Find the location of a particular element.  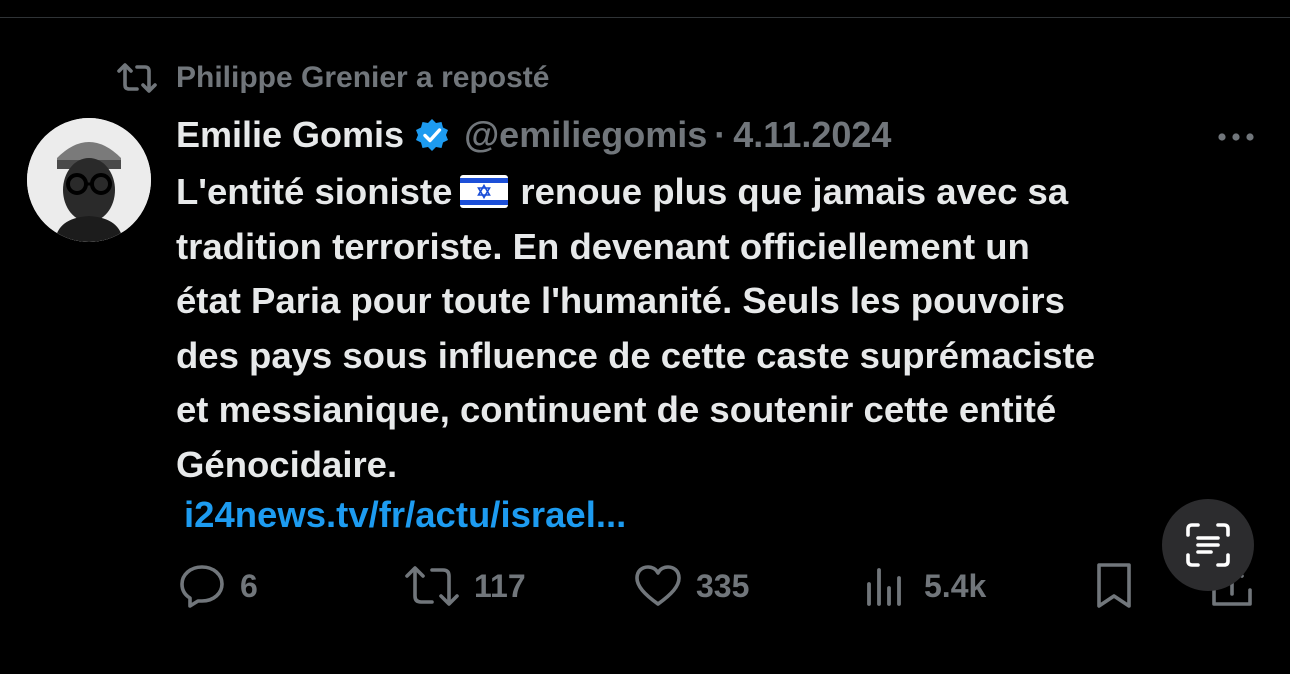

bookmark-button is located at coordinates (1121, 586).